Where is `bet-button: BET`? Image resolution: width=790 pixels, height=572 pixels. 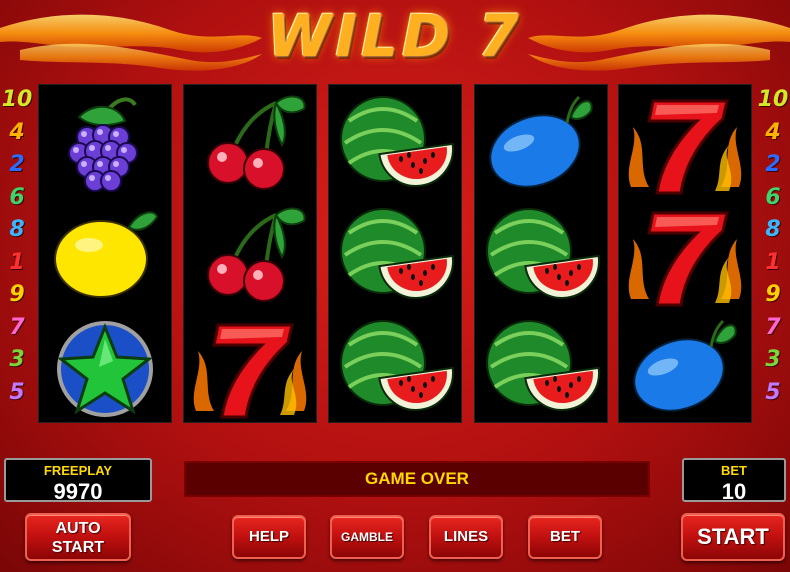
bet-button: BET is located at coordinates (565, 537).